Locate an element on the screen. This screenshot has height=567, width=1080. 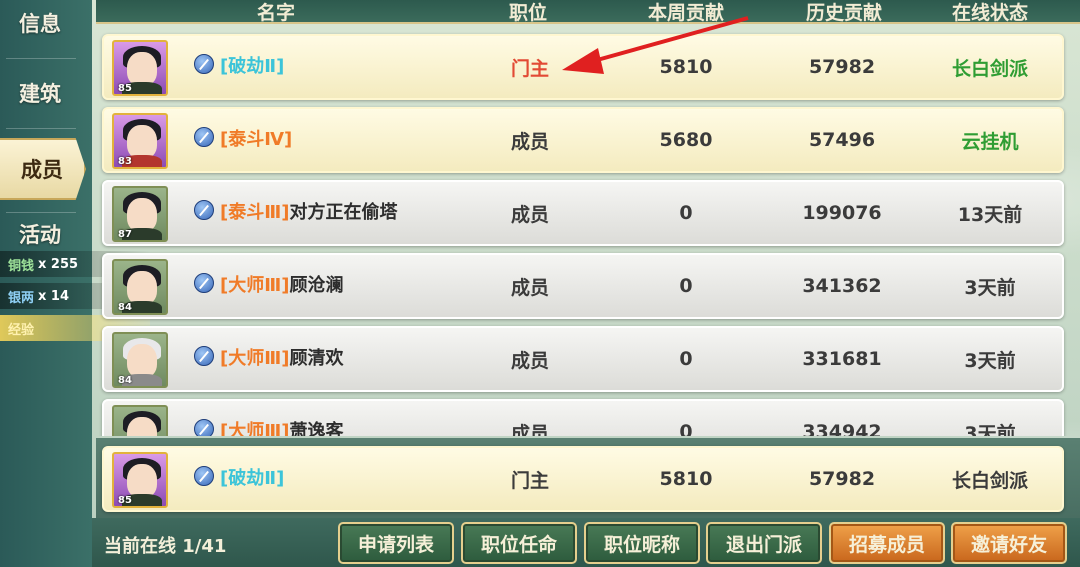
avatar is located at coordinates (140, 420).